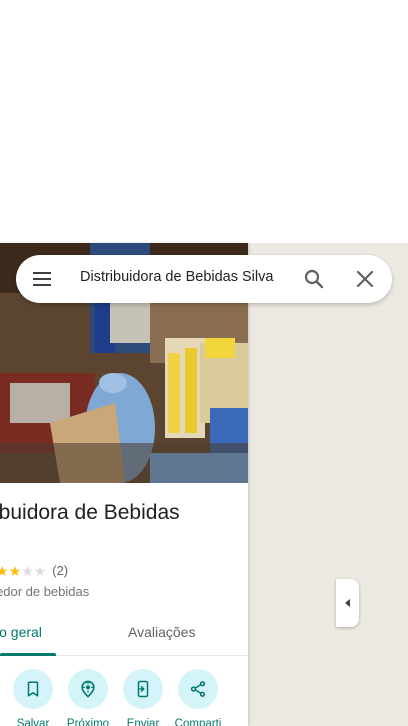 Image resolution: width=408 pixels, height=726 pixels. I want to click on send-to-phone-button: Enviar, so click(143, 697).